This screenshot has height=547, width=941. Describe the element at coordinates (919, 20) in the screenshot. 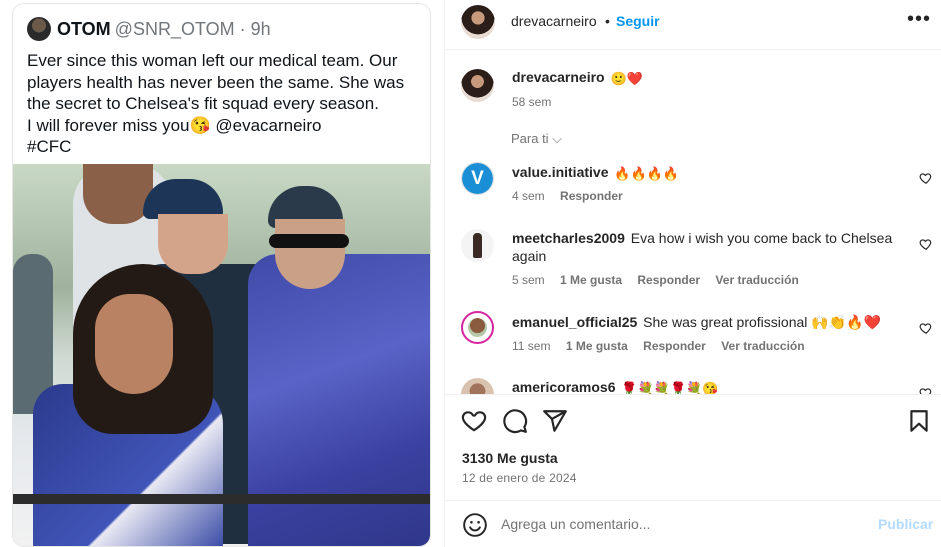

I see `more-horizontal-icon: •••` at that location.